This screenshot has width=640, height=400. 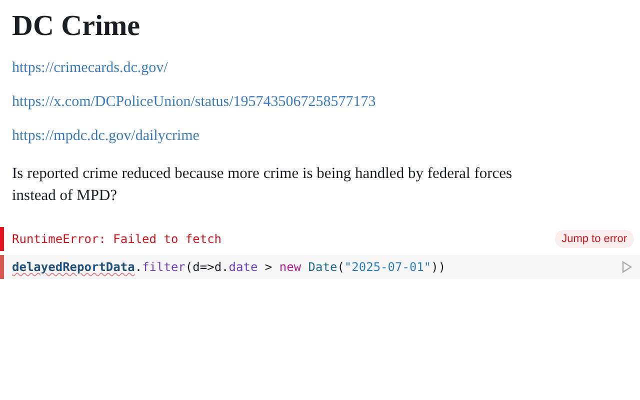 I want to click on jump-to-error-button: Jump to error, so click(x=594, y=239).